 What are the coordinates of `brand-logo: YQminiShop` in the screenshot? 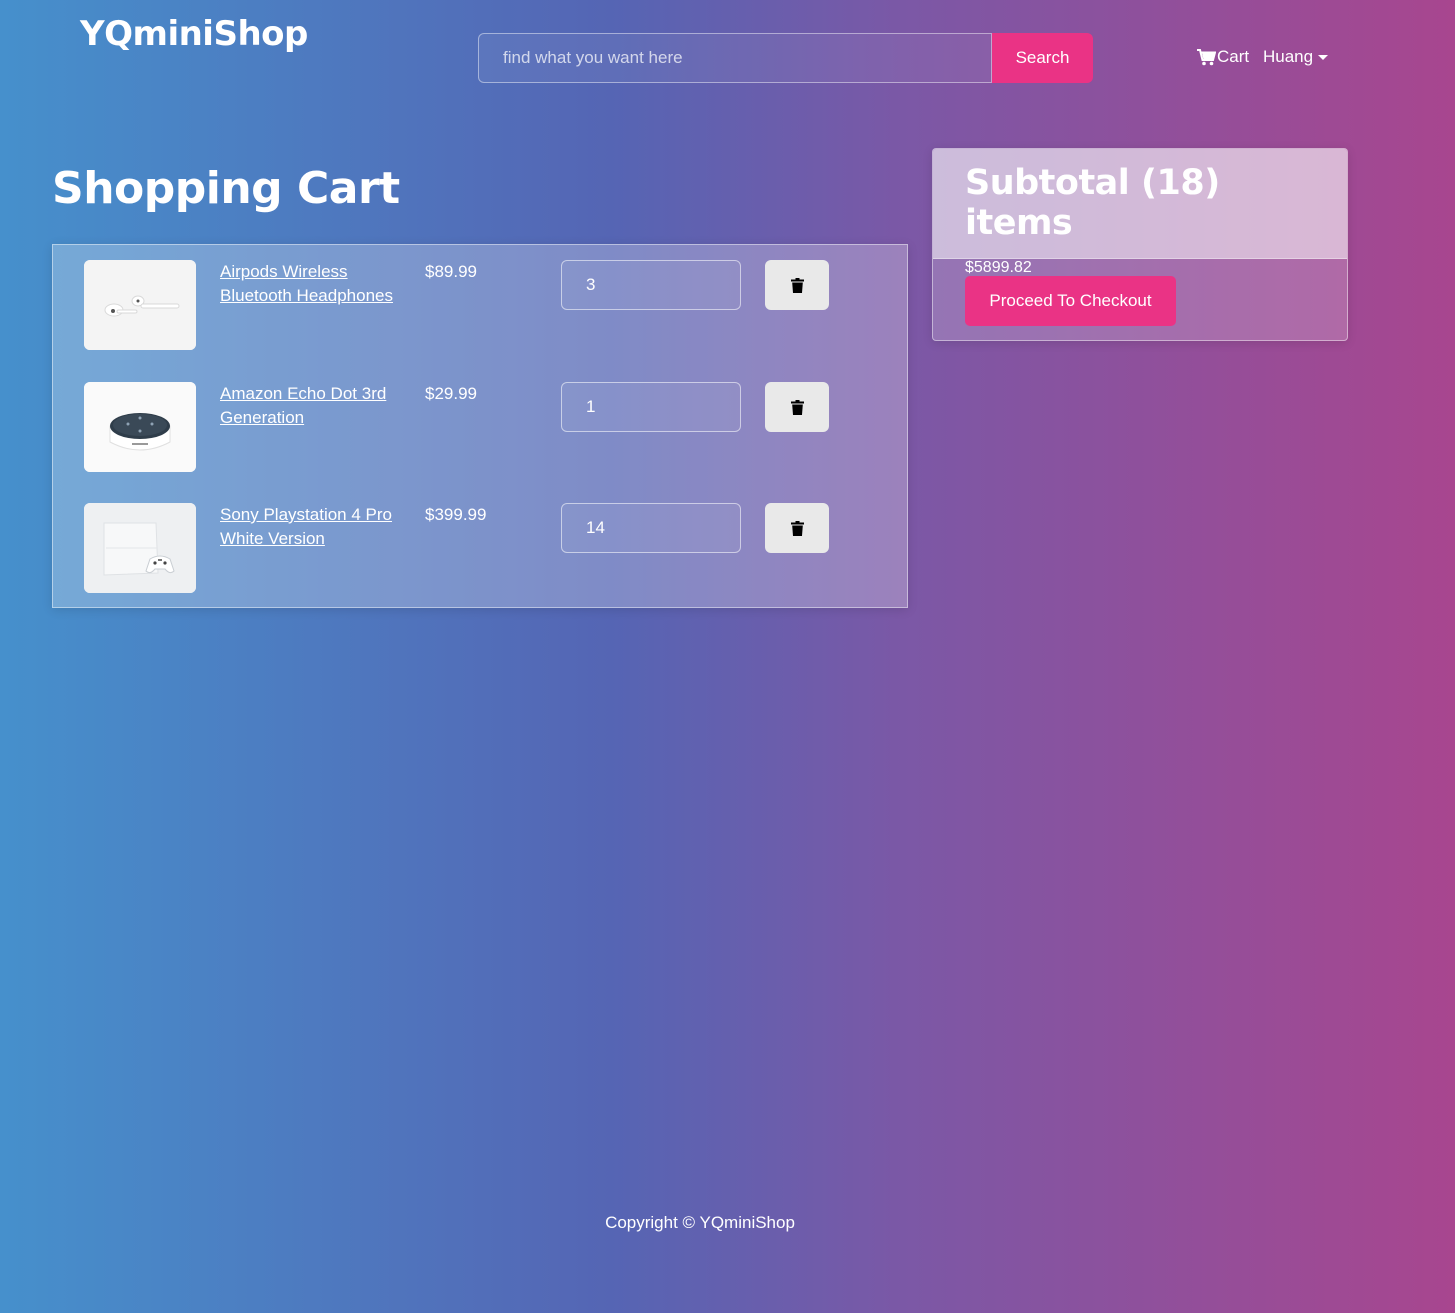 It's located at (194, 34).